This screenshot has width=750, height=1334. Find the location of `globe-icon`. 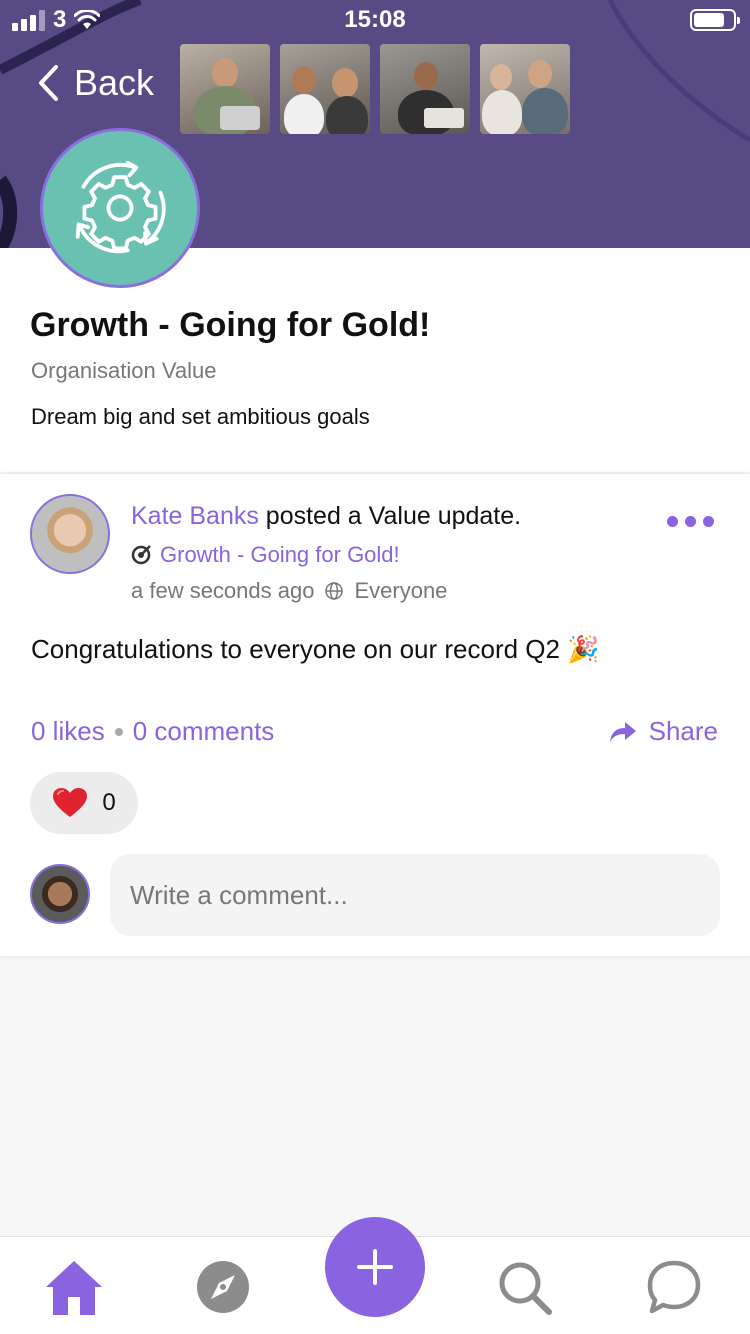

globe-icon is located at coordinates (334, 591).